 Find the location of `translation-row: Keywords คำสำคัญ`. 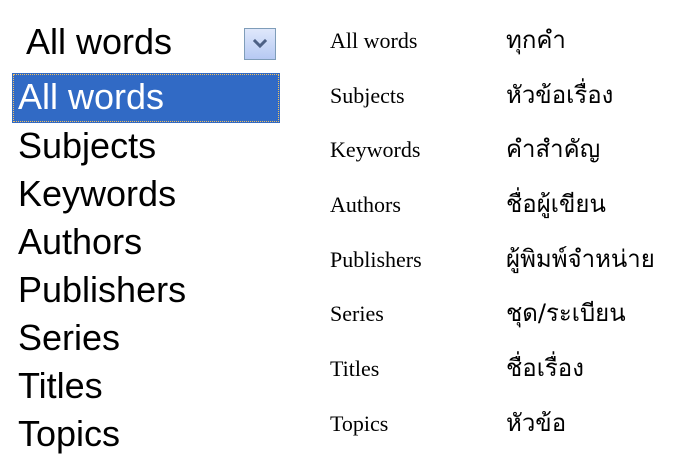

translation-row: Keywords คำสำคัญ is located at coordinates (507, 150).